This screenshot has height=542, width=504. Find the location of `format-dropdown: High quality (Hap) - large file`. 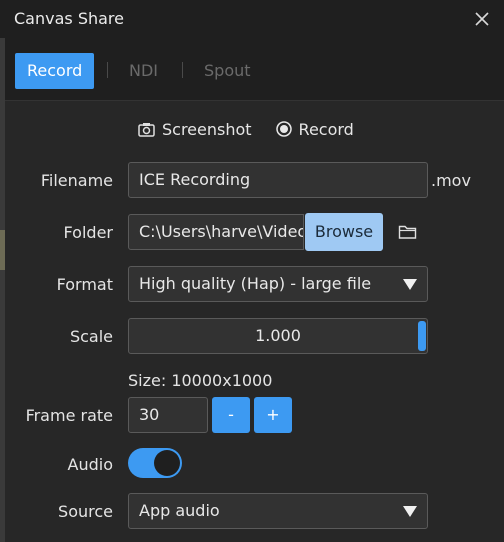

format-dropdown: High quality (Hap) - large file is located at coordinates (278, 284).